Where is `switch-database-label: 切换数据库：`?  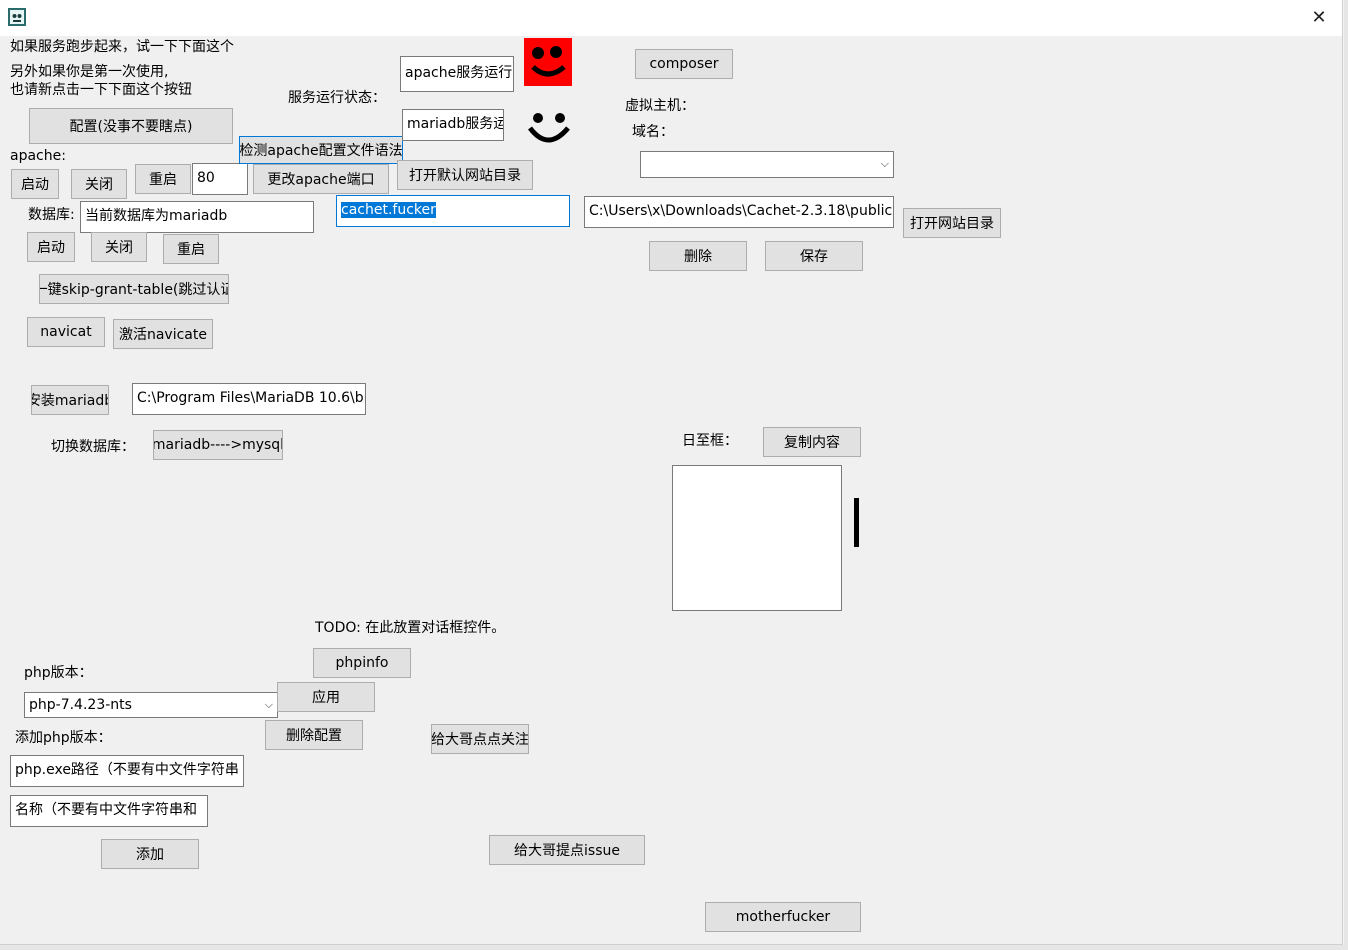 switch-database-label: 切换数据库： is located at coordinates (93, 447).